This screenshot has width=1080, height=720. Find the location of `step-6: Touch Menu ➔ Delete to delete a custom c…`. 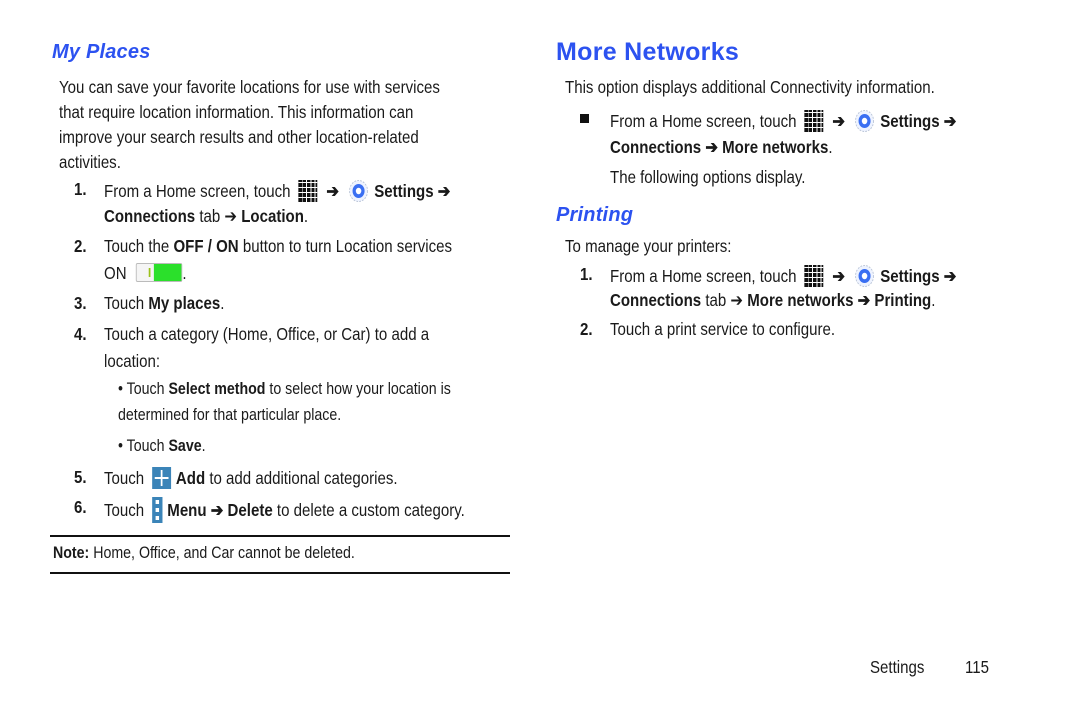

step-6: Touch Menu ➔ Delete to delete a custom c… is located at coordinates (284, 510).